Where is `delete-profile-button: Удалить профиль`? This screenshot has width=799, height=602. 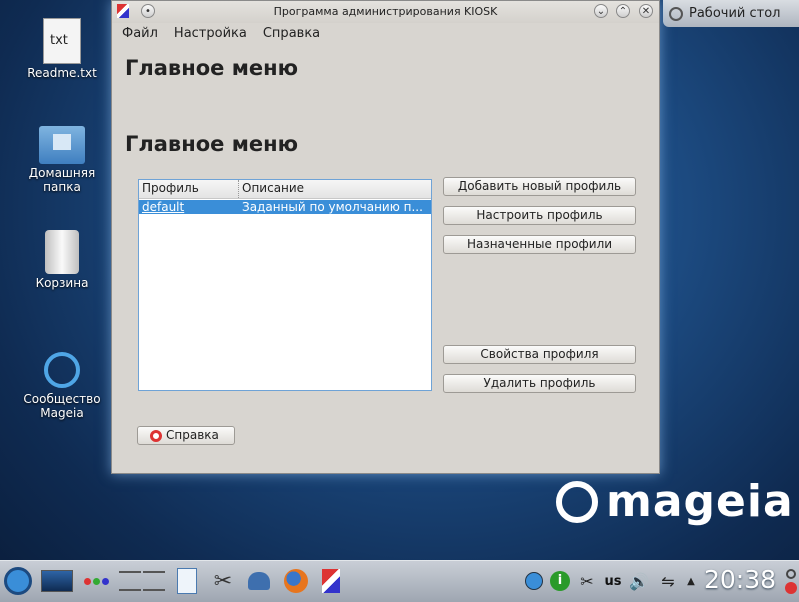
delete-profile-button: Удалить профиль is located at coordinates (539, 383).